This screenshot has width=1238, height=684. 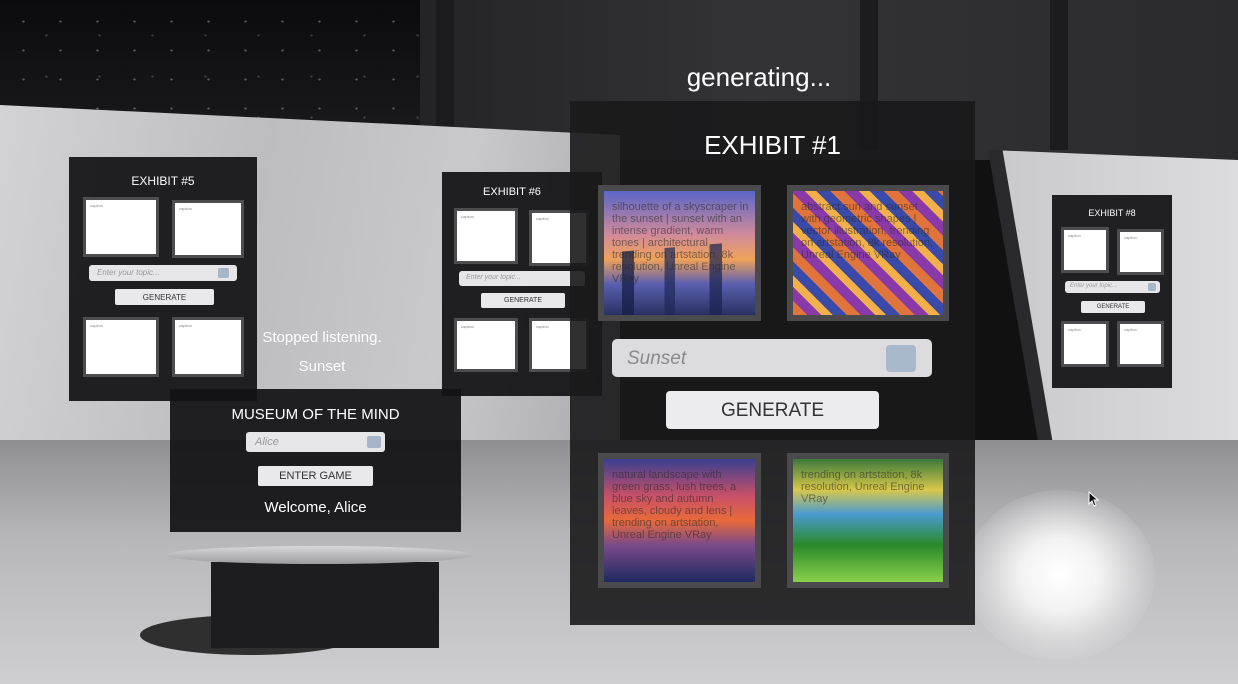 What do you see at coordinates (163, 181) in the screenshot?
I see `exhibit-5-title: EXHIBIT #5` at bounding box center [163, 181].